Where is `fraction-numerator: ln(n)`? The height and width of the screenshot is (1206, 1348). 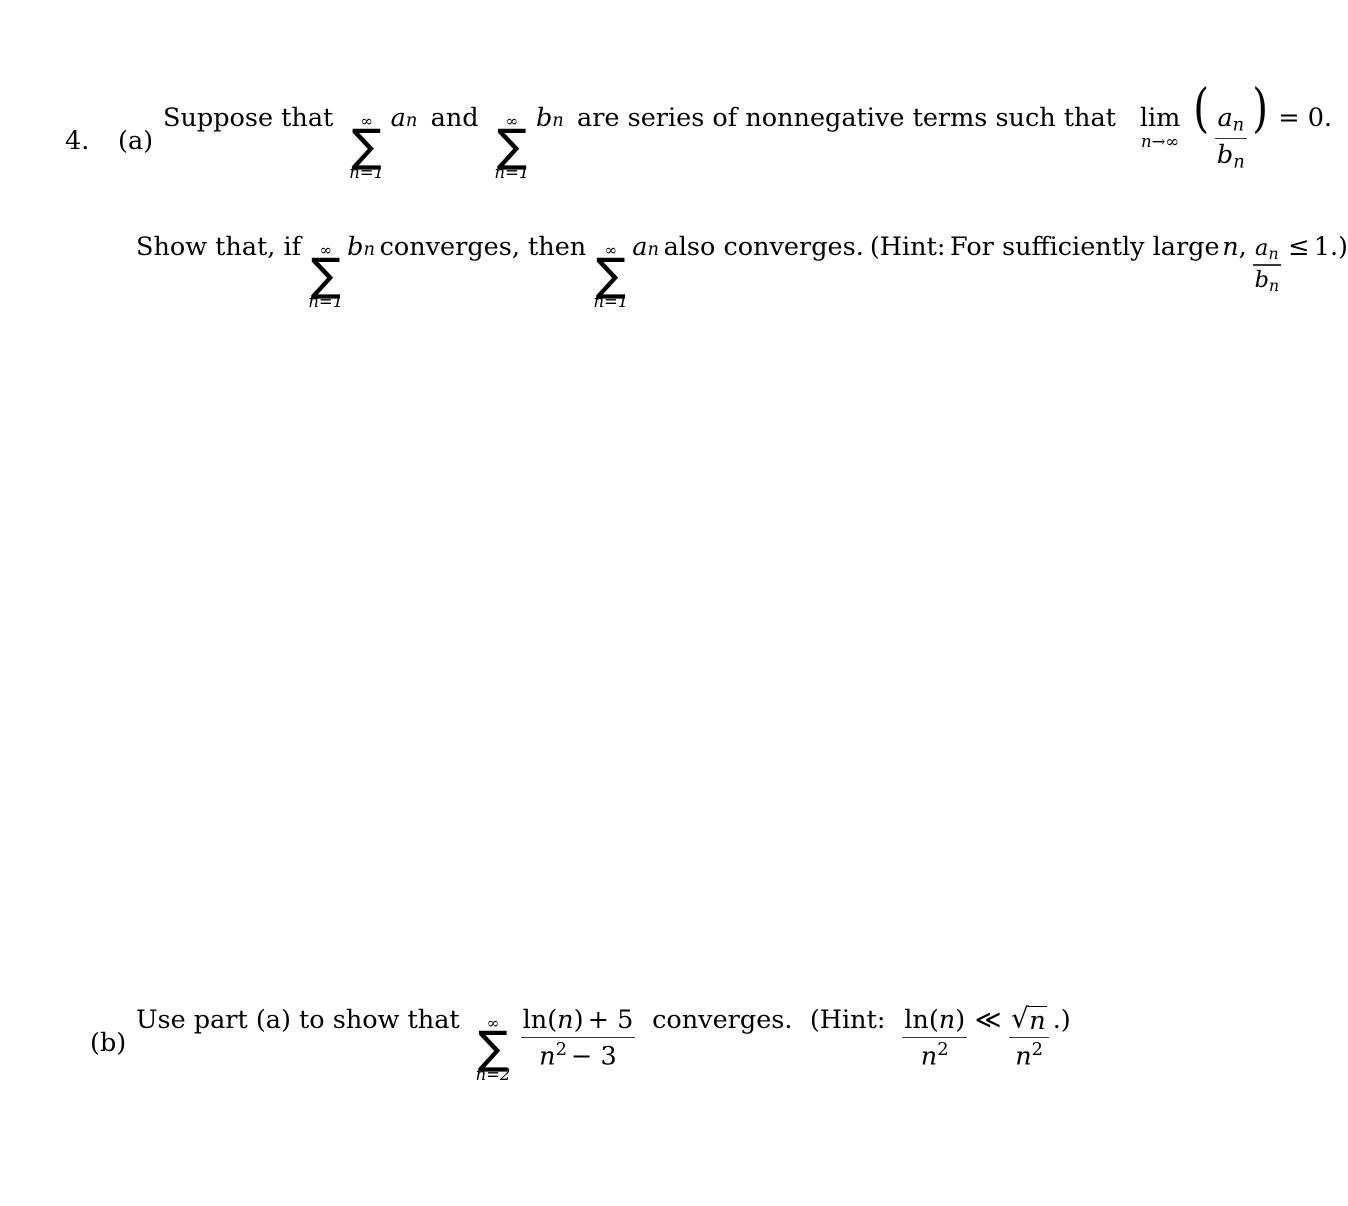
fraction-numerator: ln(n) is located at coordinates (935, 1020).